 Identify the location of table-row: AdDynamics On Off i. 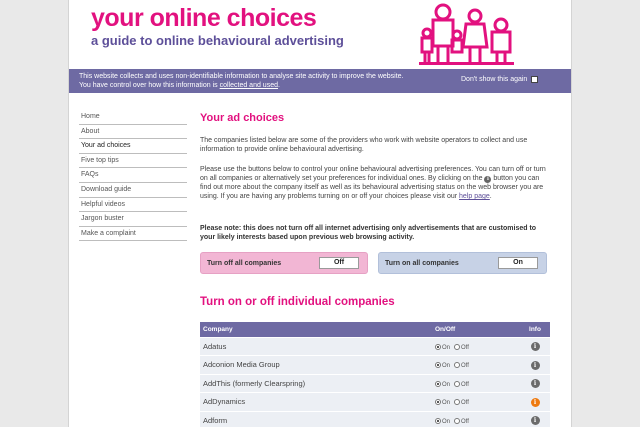
(375, 402).